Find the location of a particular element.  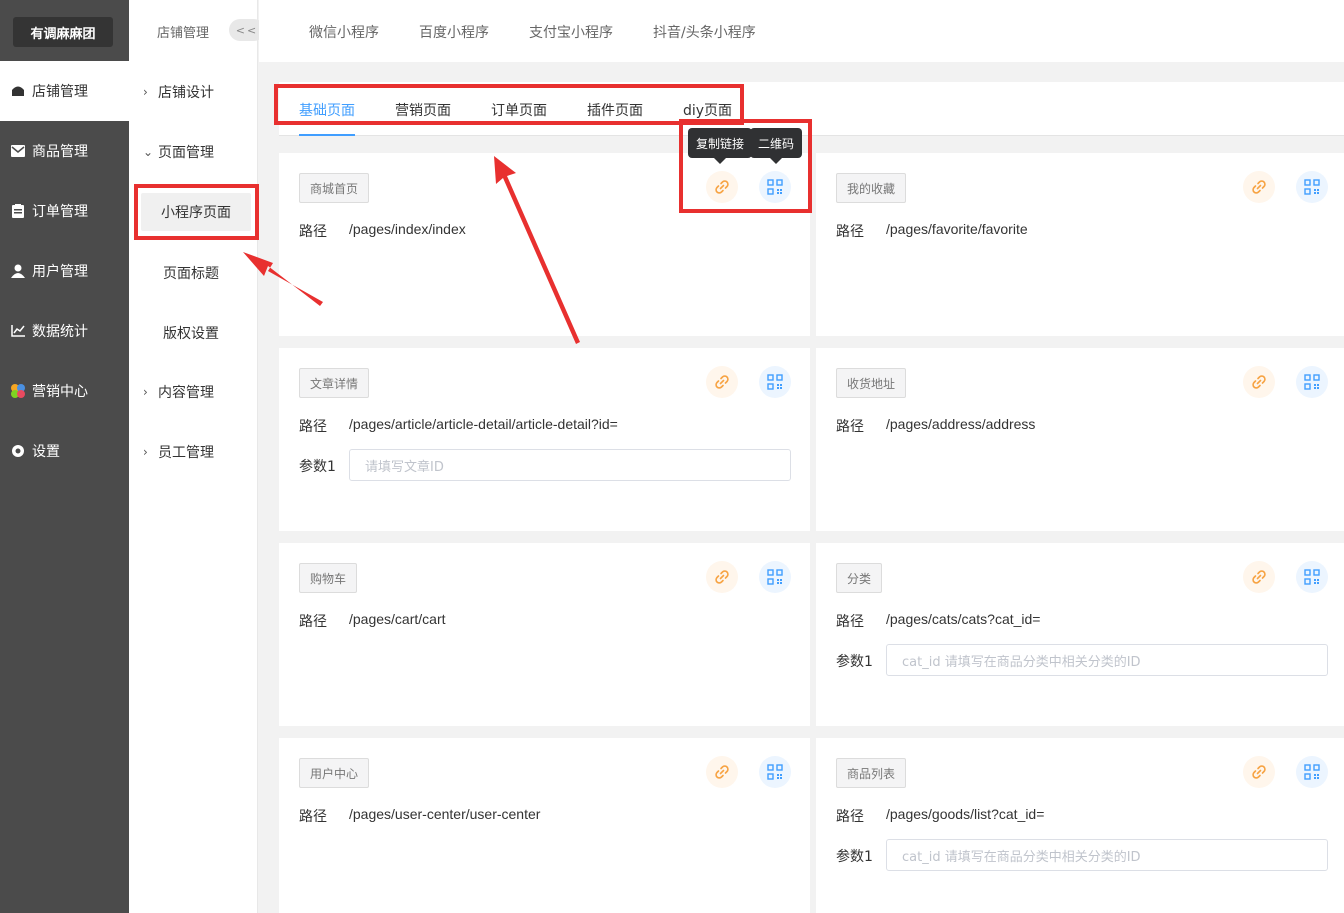

page-tag: 用户中心 is located at coordinates (334, 773).